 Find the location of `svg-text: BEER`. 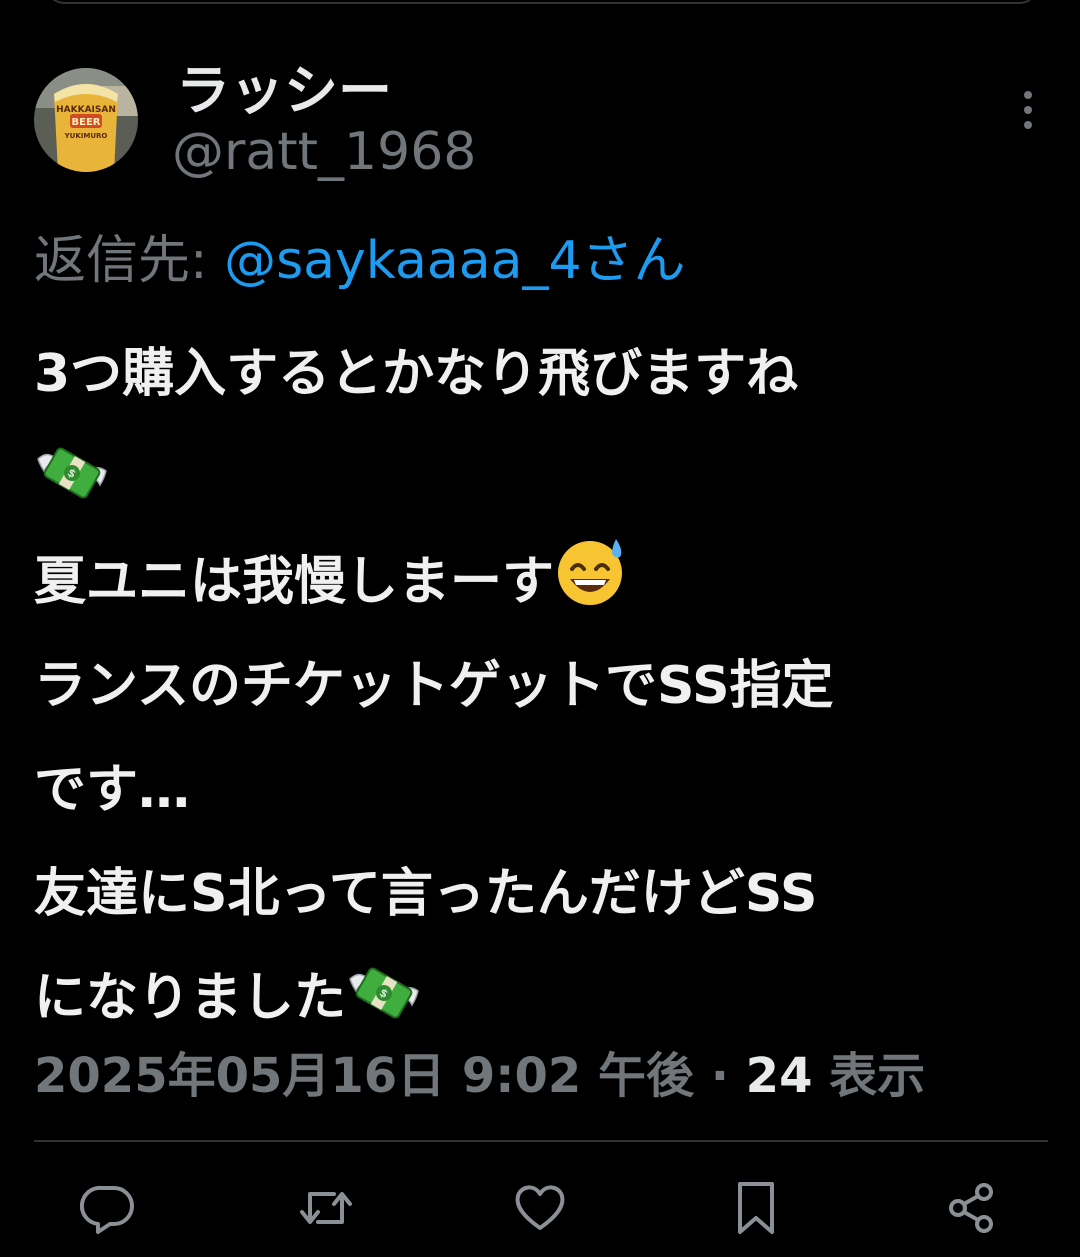

svg-text: BEER is located at coordinates (86, 122).